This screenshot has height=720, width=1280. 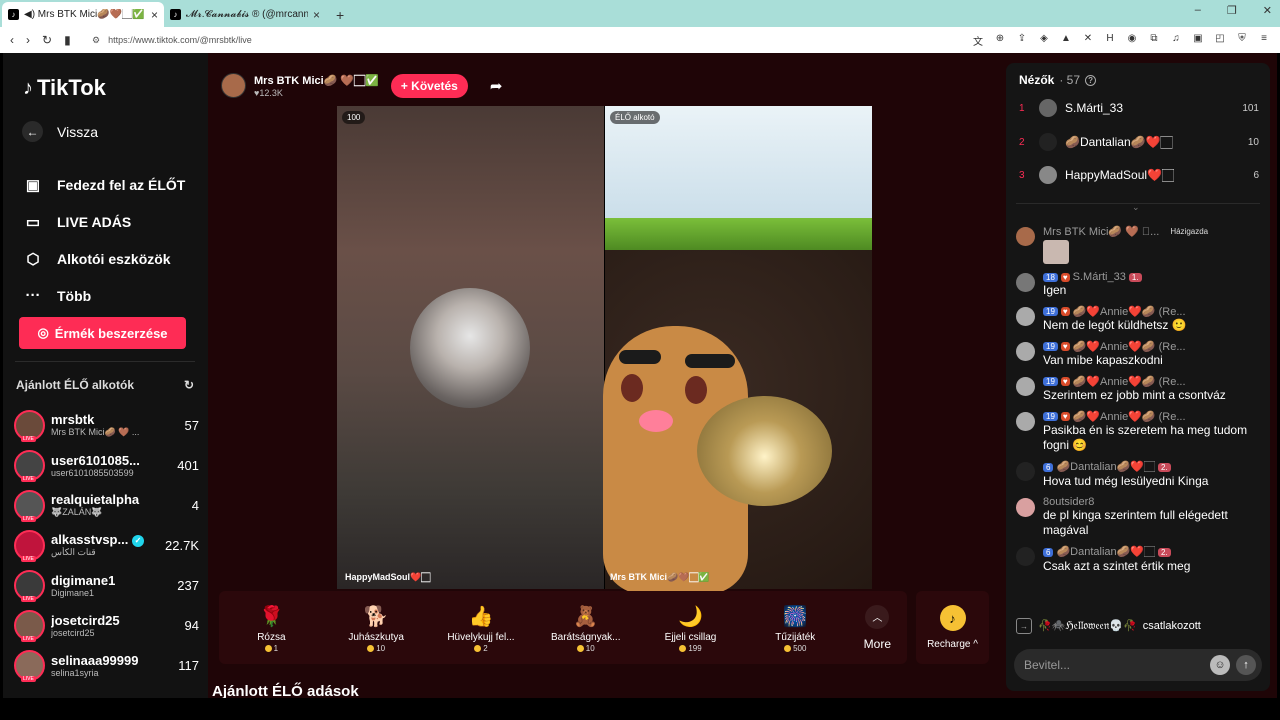 I want to click on browser-tab-active: ♪ ◀) Mrs BTK Mici🥔🤎🏻✅ (@m ×, so click(x=83, y=14).